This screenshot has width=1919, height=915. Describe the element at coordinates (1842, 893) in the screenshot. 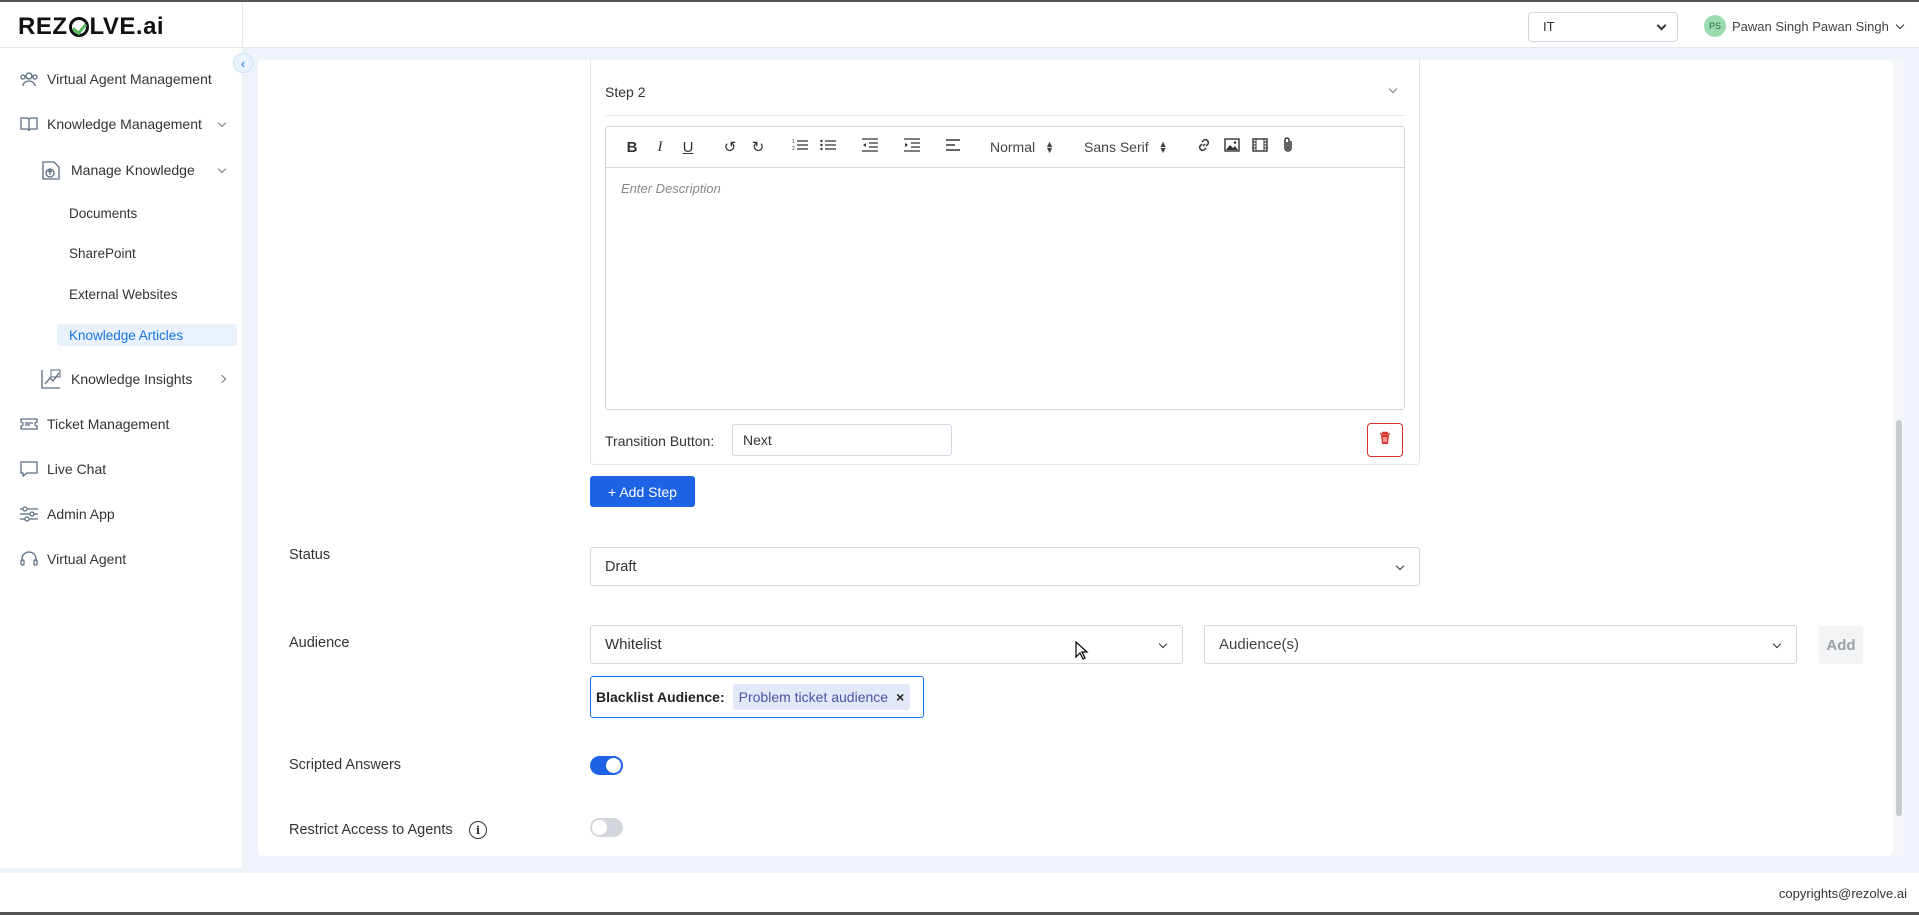

I see `copyright-text: copyrights@rezolve.ai` at that location.